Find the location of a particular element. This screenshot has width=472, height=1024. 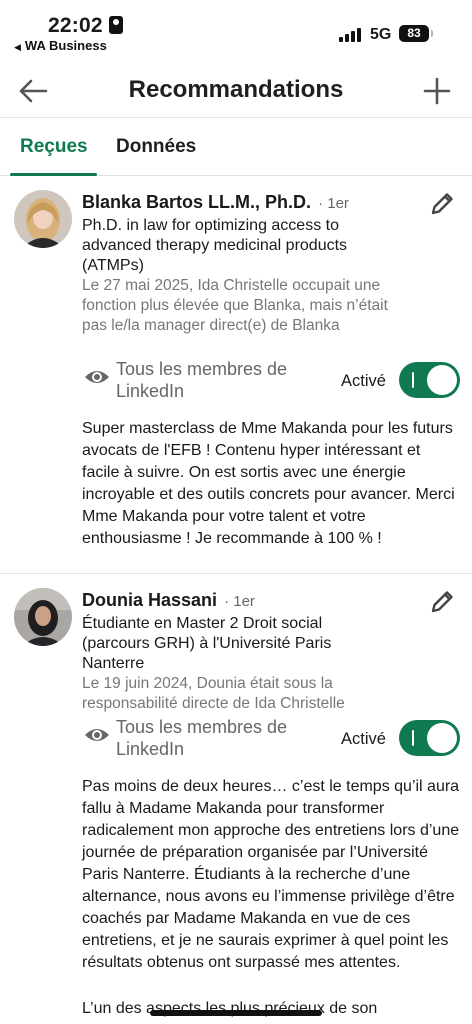

contact-badge-icon is located at coordinates (116, 25).